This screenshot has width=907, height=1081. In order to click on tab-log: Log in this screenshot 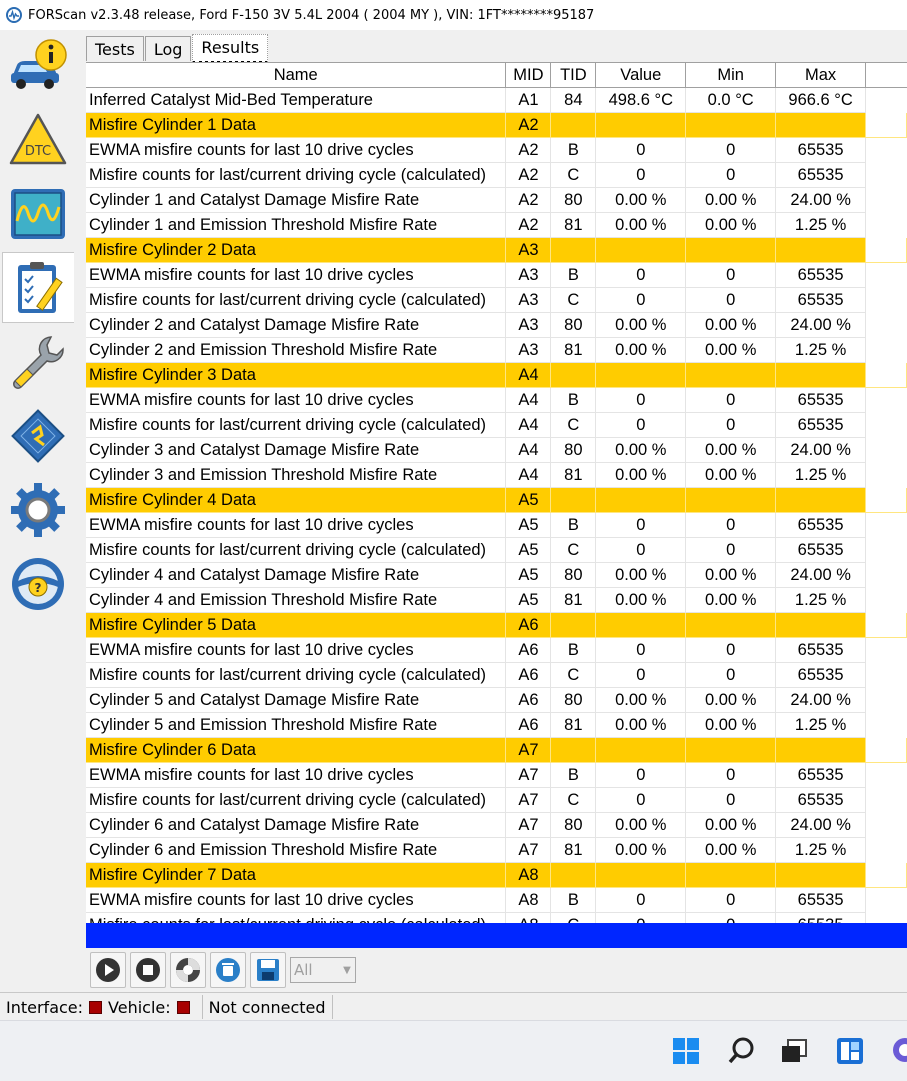, I will do `click(168, 48)`.